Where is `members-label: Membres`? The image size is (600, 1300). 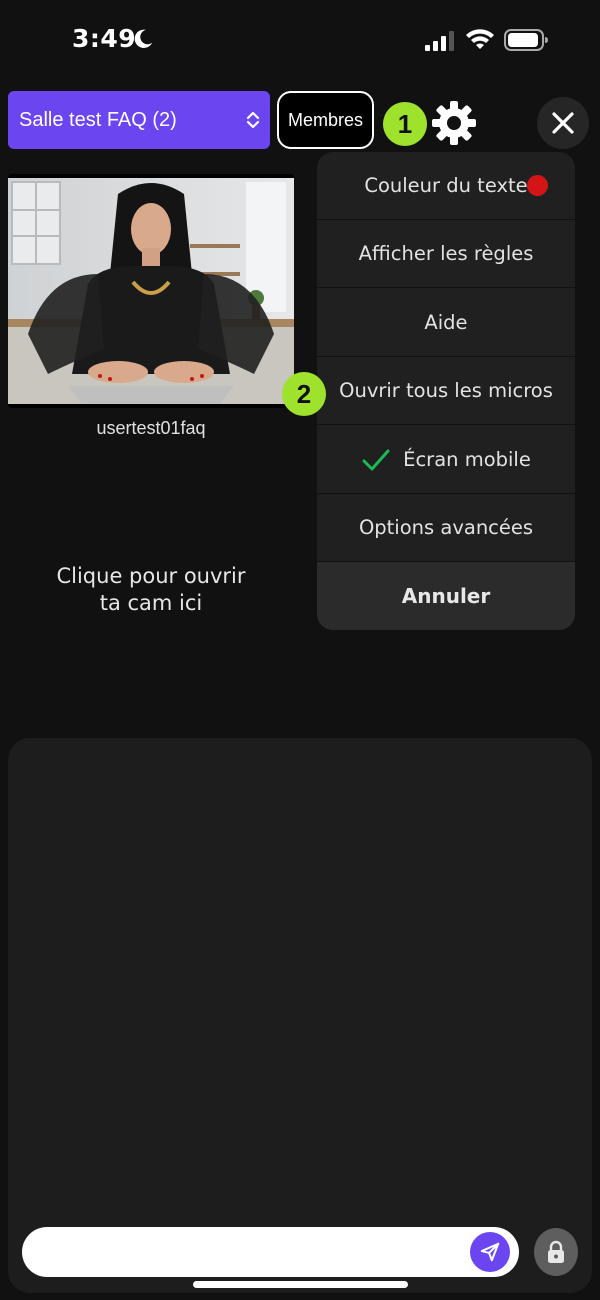
members-label: Membres is located at coordinates (325, 119).